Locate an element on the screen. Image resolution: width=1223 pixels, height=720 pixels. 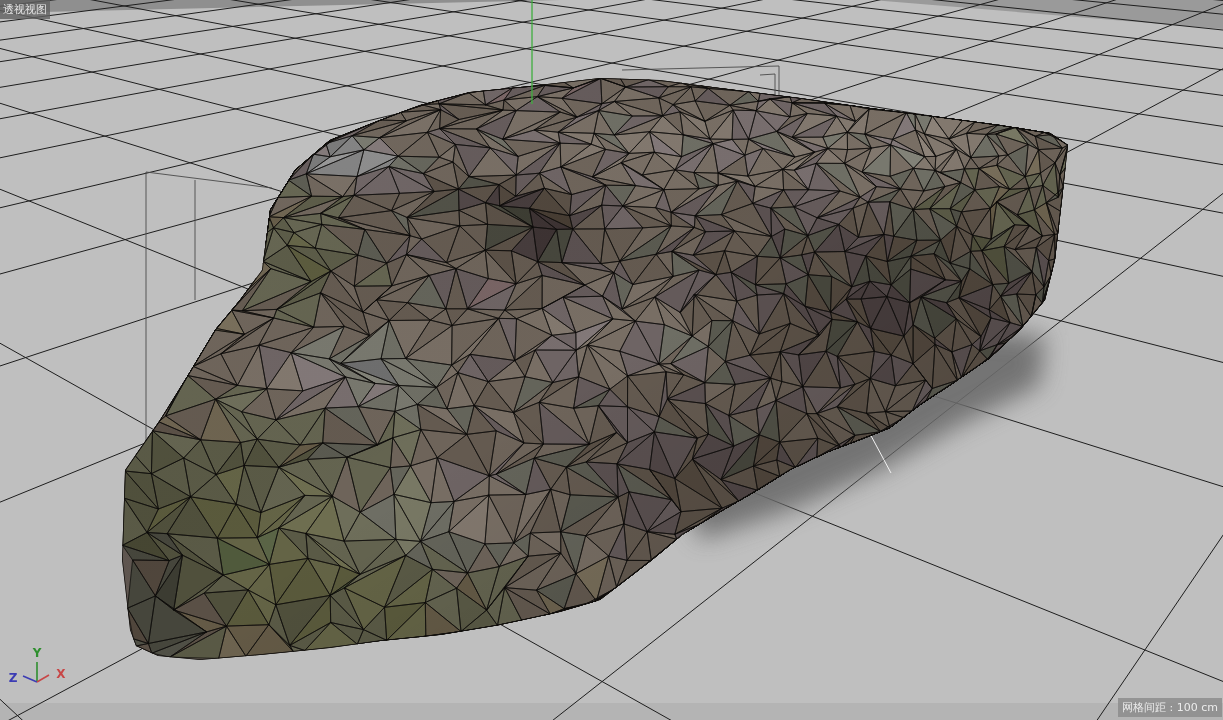
axis-label: X is located at coordinates (61, 674).